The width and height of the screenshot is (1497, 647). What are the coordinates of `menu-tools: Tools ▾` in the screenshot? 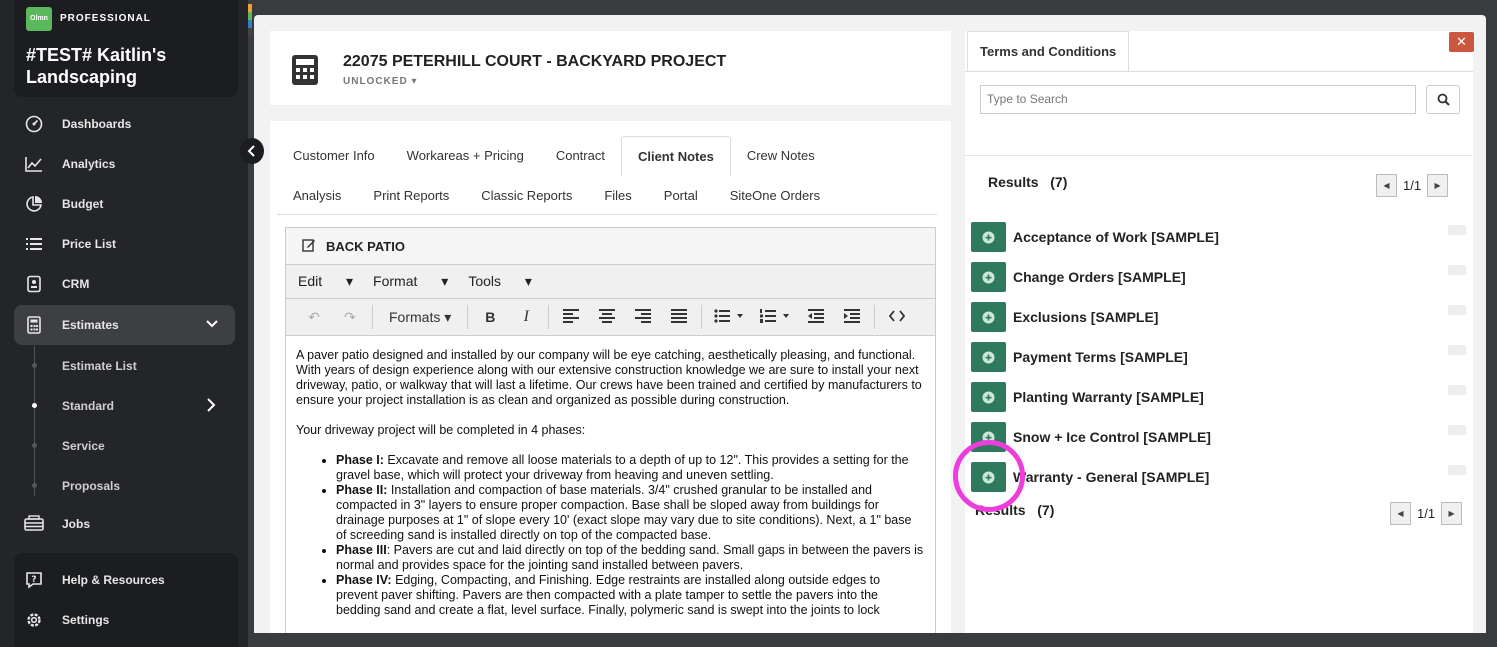 It's located at (500, 281).